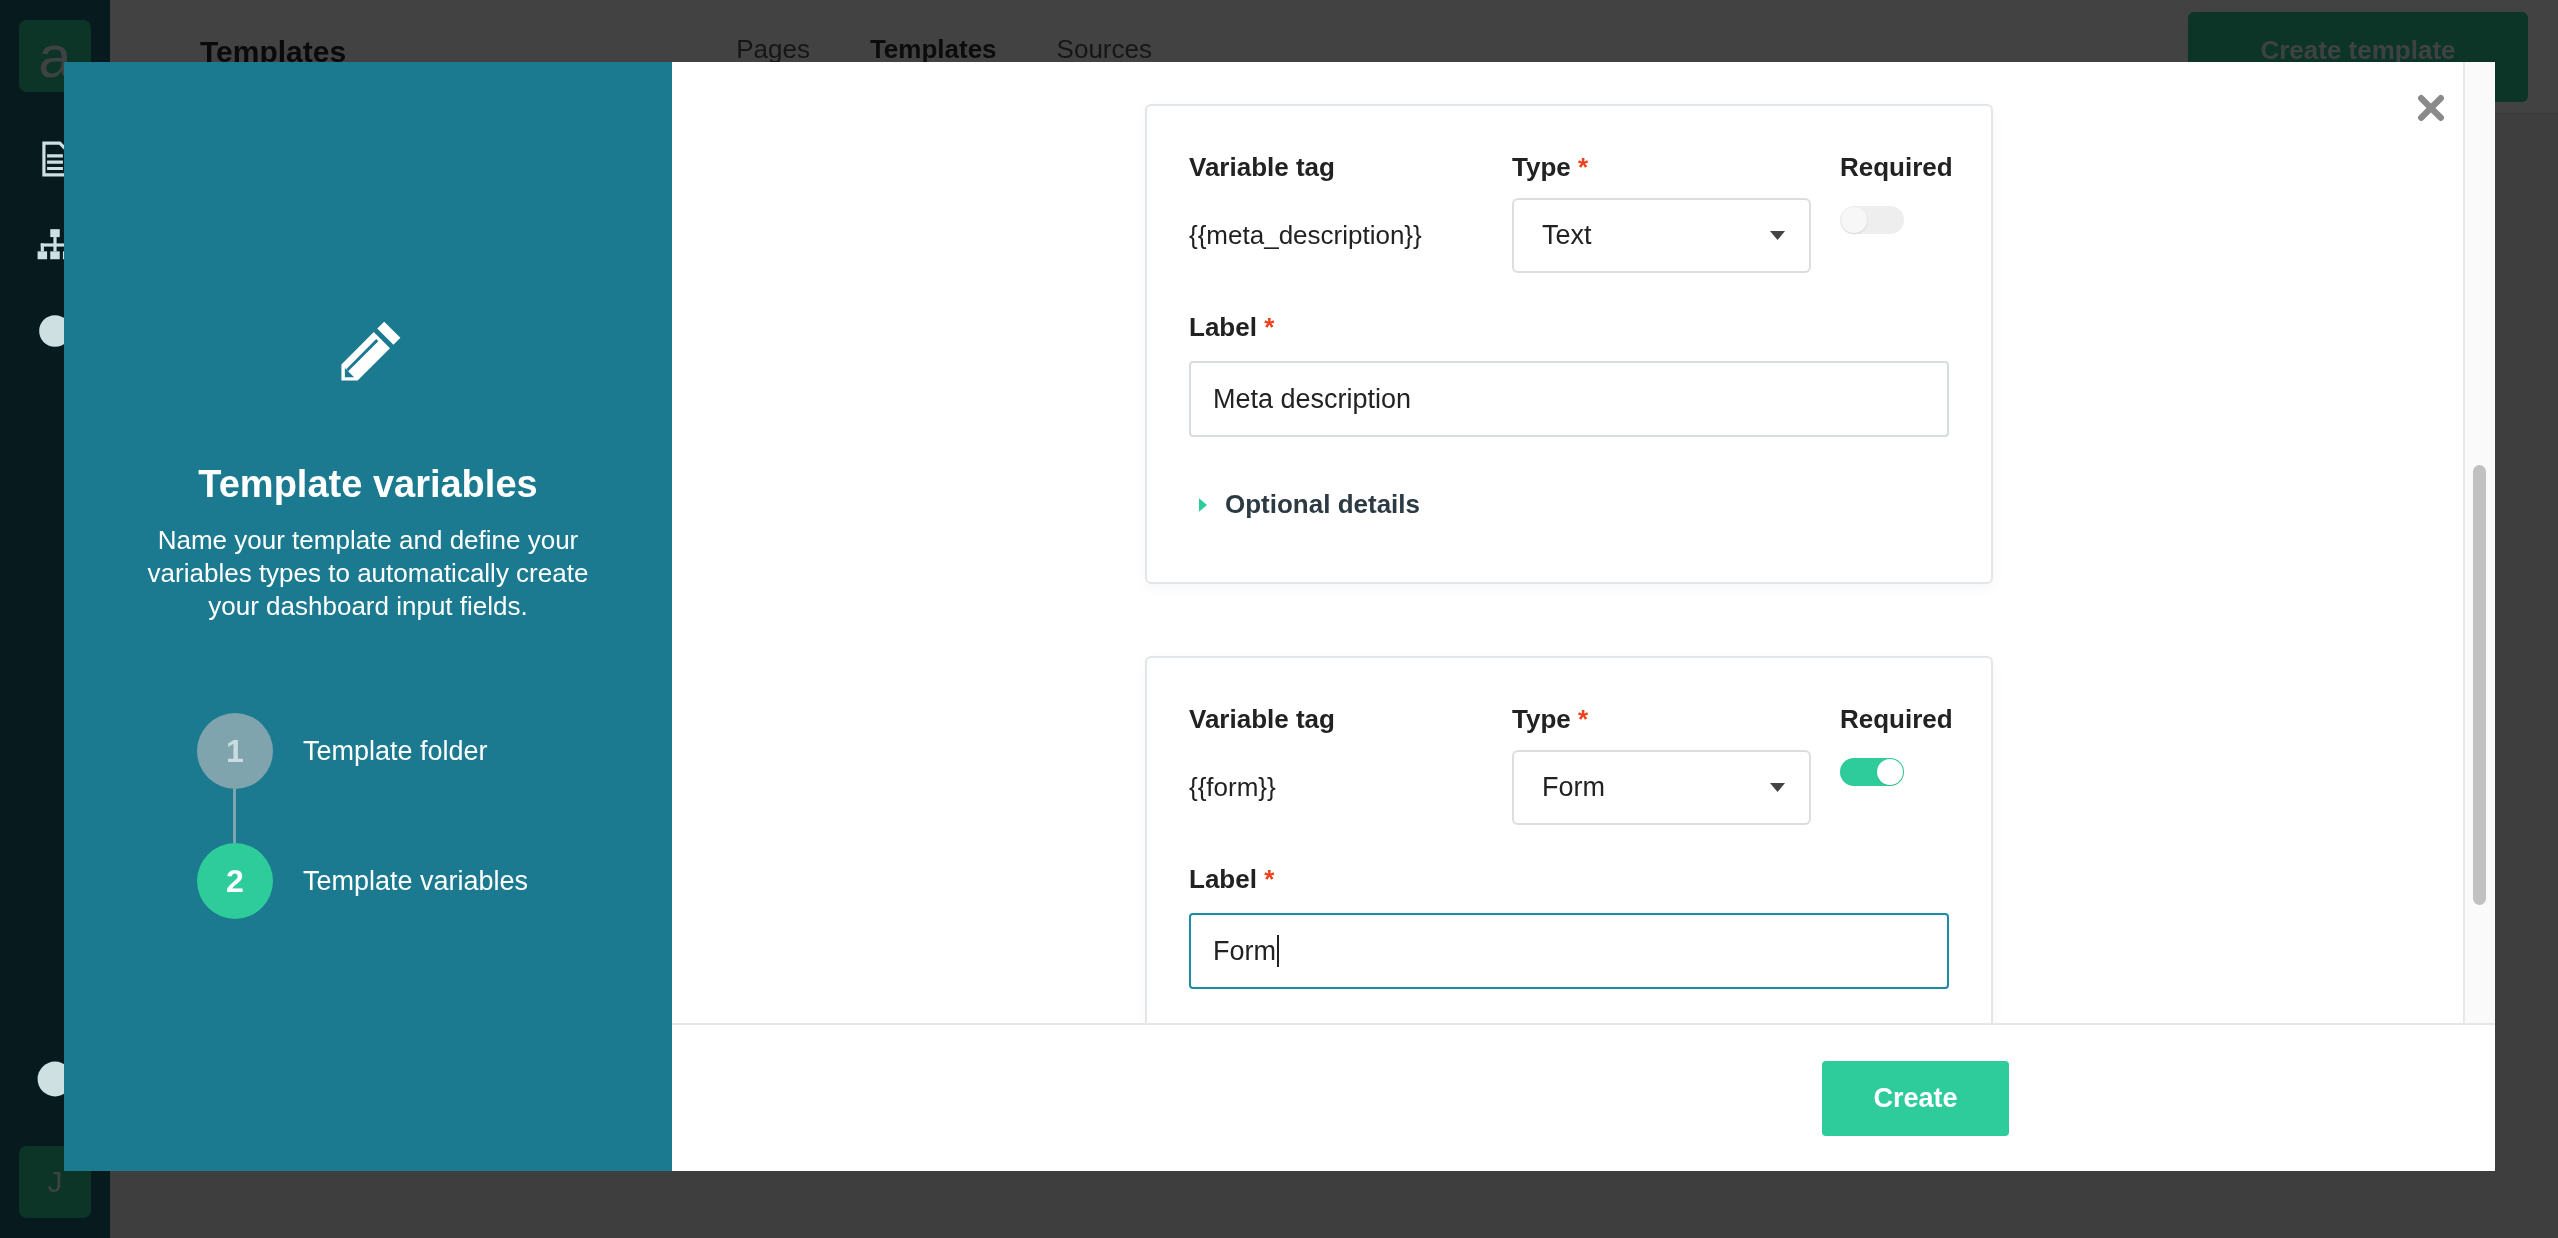 This screenshot has height=1238, width=2558. I want to click on page-title: Templates, so click(273, 51).